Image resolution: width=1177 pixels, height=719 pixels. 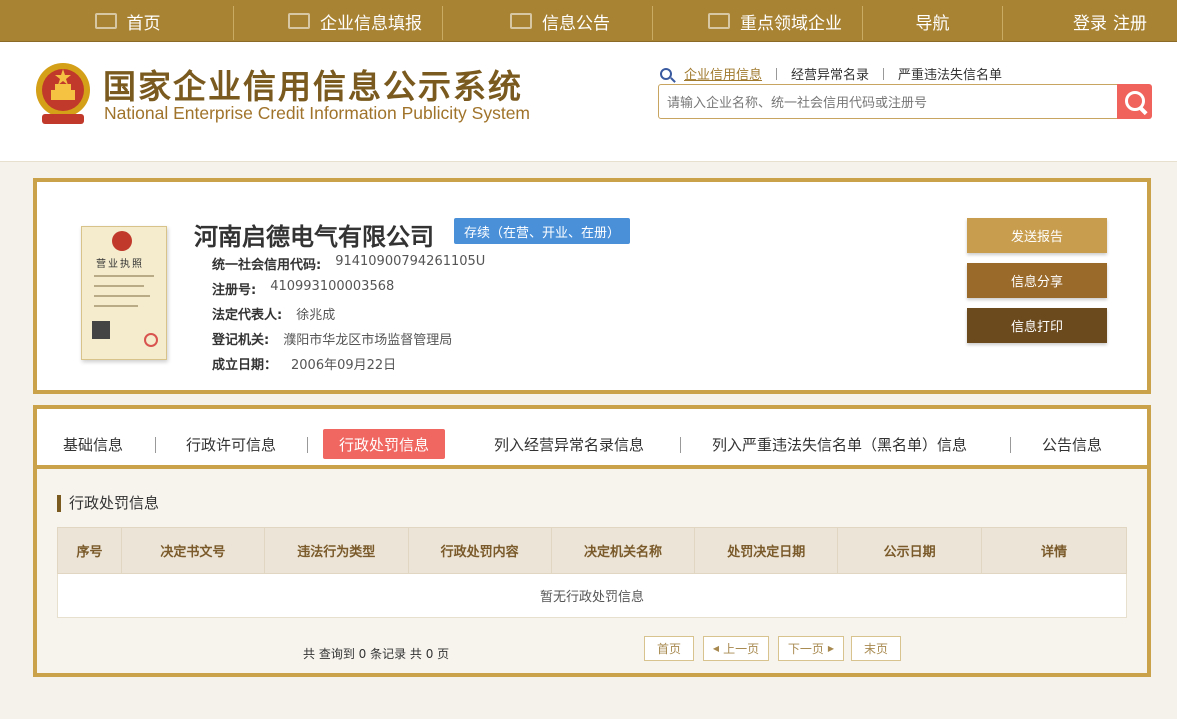 I want to click on pager-next-label: 下一页, so click(x=805, y=649).